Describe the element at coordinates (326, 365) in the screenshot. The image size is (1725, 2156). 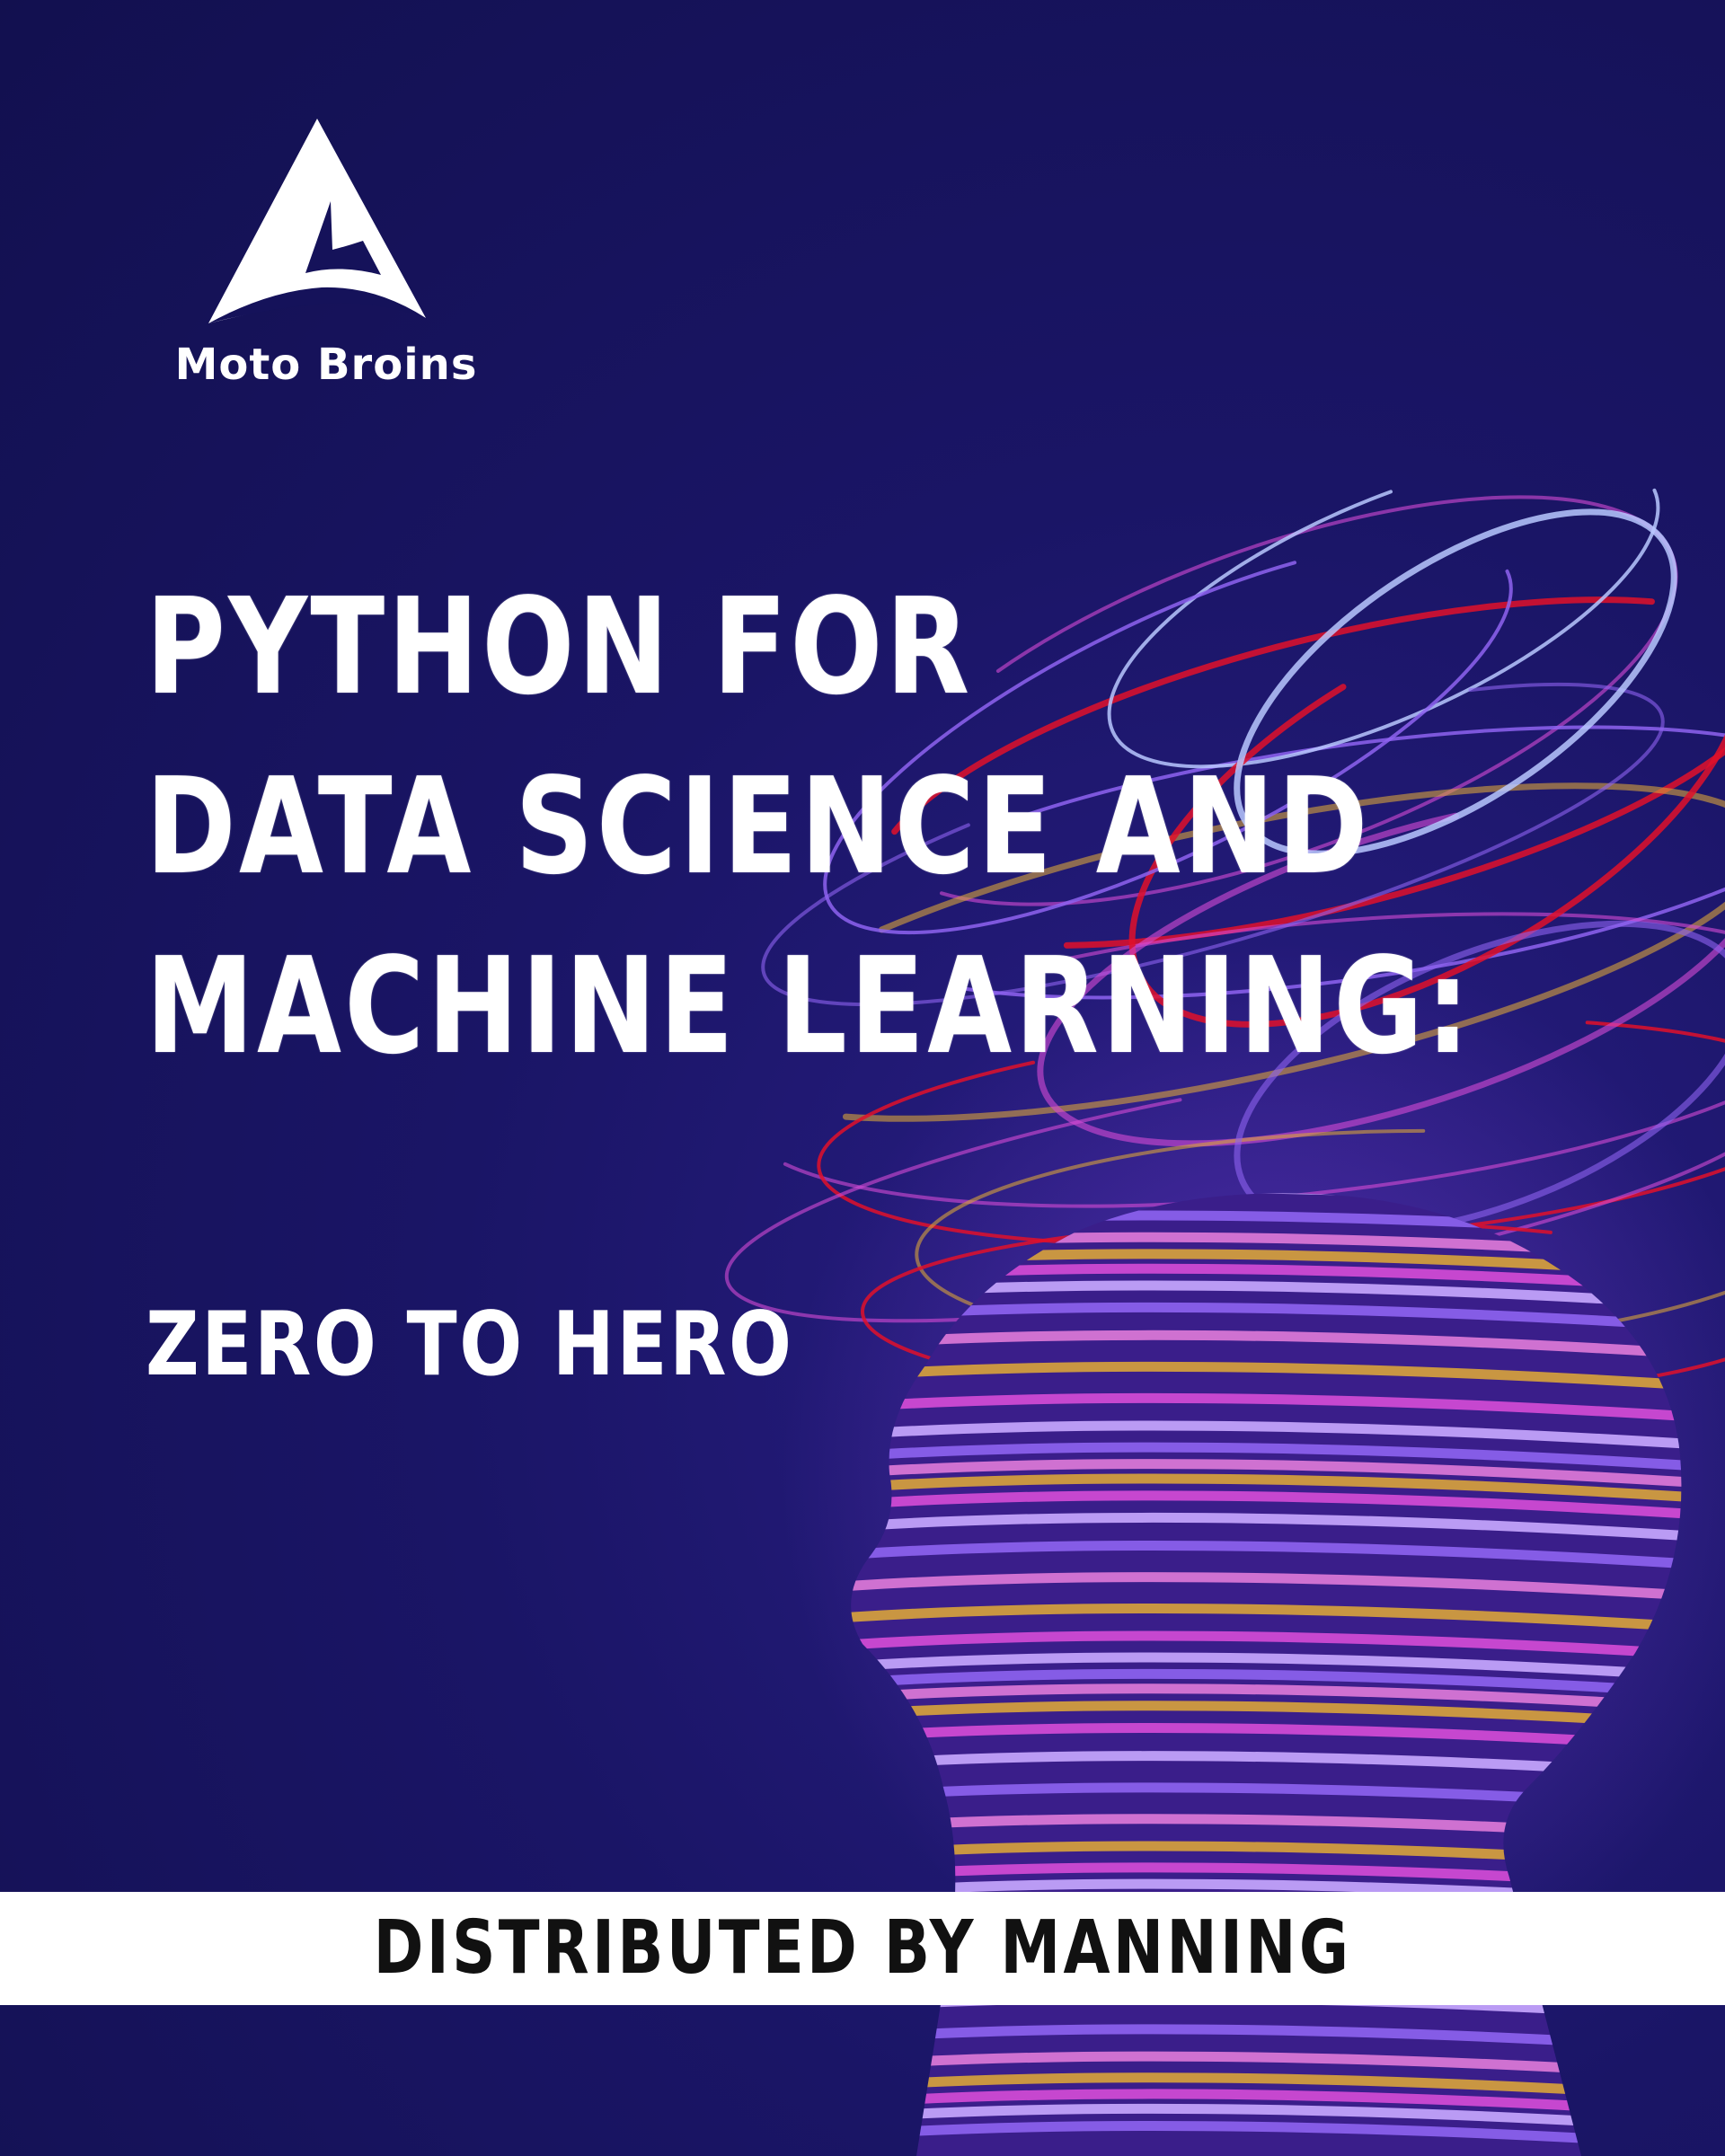
I see `publisher-name: Moto Broins` at that location.